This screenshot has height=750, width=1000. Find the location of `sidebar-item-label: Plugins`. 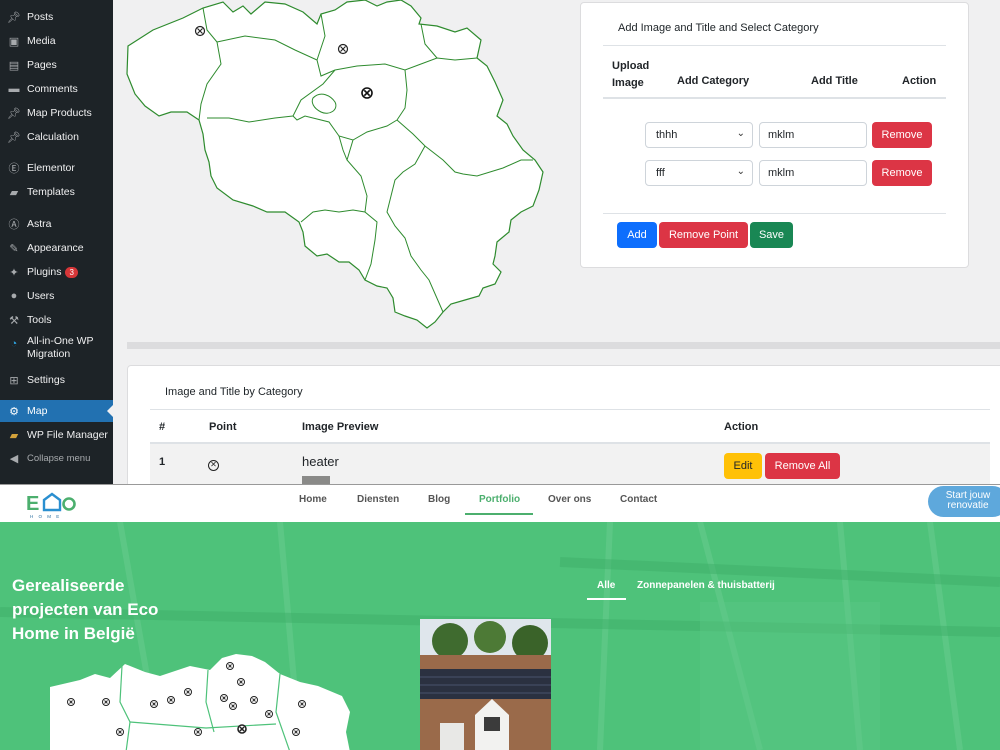

sidebar-item-label: Plugins is located at coordinates (44, 272).